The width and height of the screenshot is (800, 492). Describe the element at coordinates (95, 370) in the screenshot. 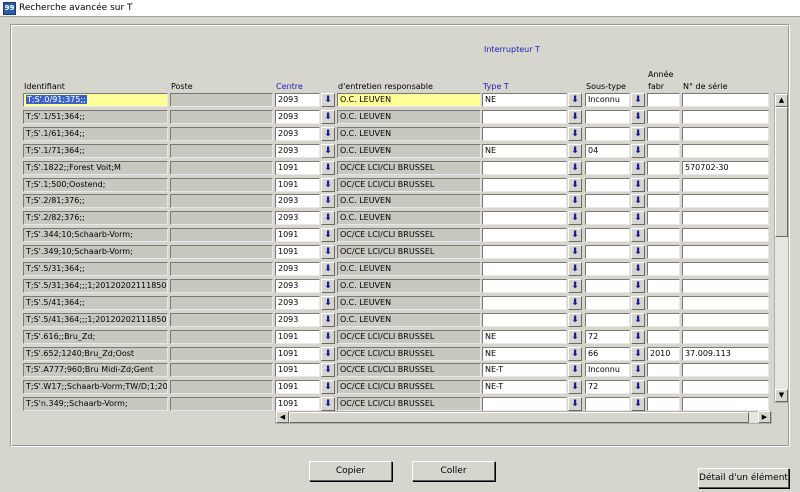

I see `identifiant-cell: T;S'.A777;960;Bru Midi-Zd;Gent` at that location.